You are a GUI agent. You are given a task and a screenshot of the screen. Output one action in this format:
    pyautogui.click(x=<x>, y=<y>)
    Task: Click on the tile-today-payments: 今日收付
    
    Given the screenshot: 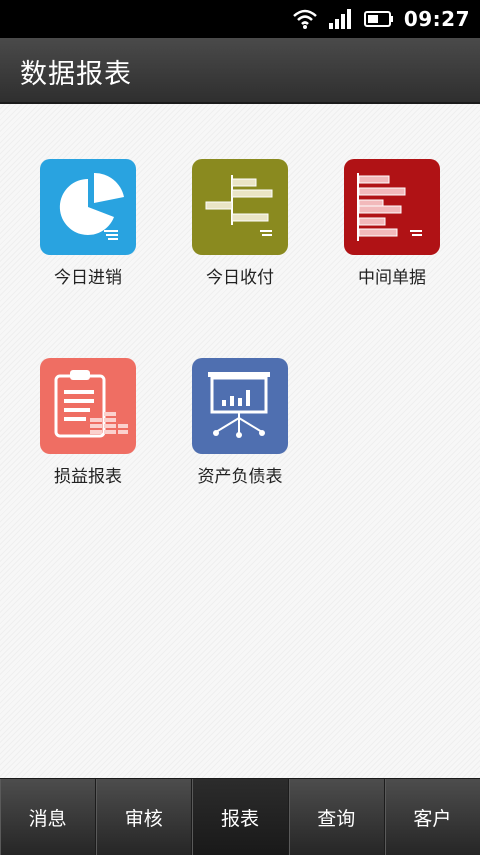 What is the action you would take?
    pyautogui.click(x=240, y=229)
    